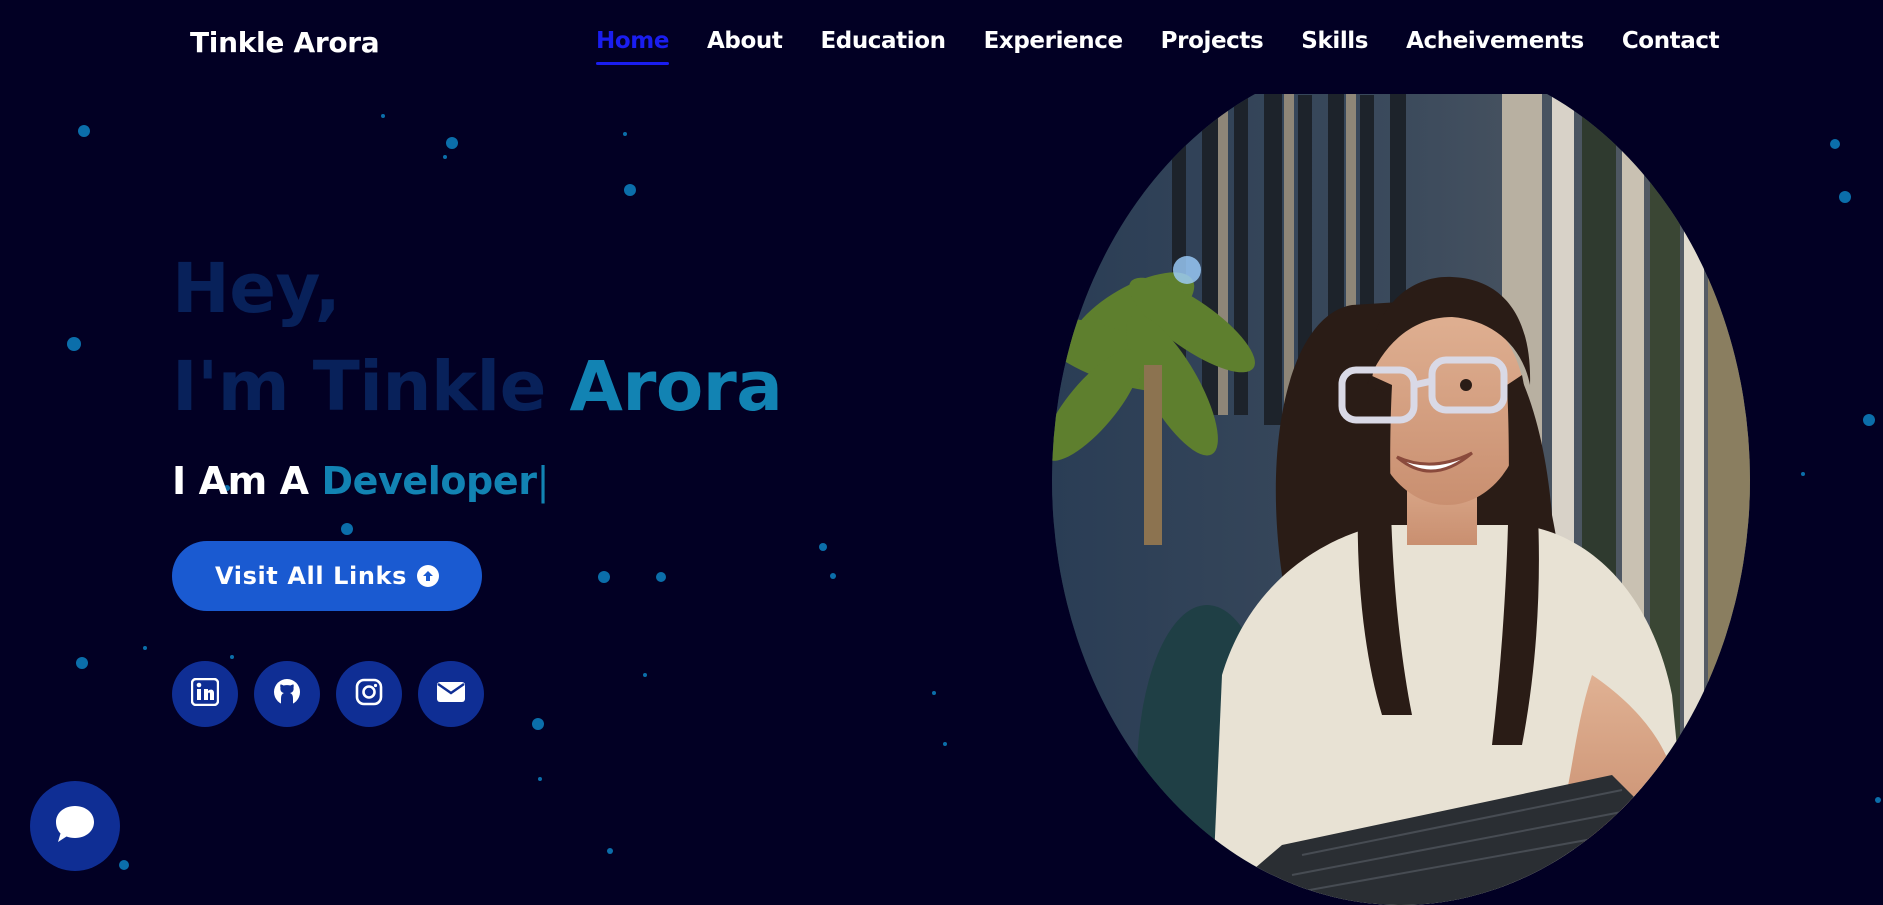 Image resolution: width=1883 pixels, height=905 pixels. I want to click on arrow-up-circle-icon, so click(427, 576).